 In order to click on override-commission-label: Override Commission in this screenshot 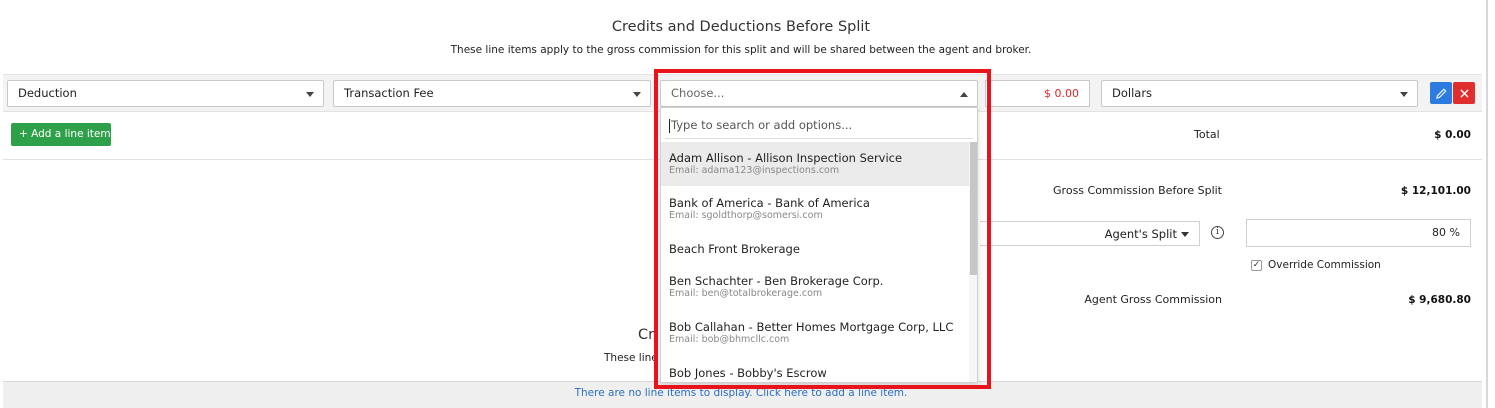, I will do `click(1324, 265)`.